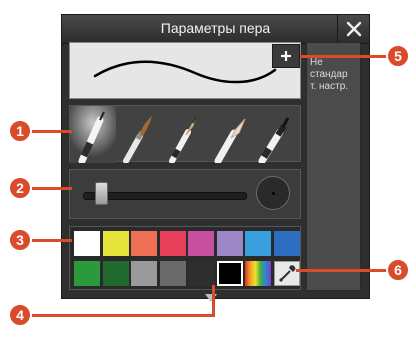 The height and width of the screenshot is (343, 416). What do you see at coordinates (137, 140) in the screenshot?
I see `brush-icon` at bounding box center [137, 140].